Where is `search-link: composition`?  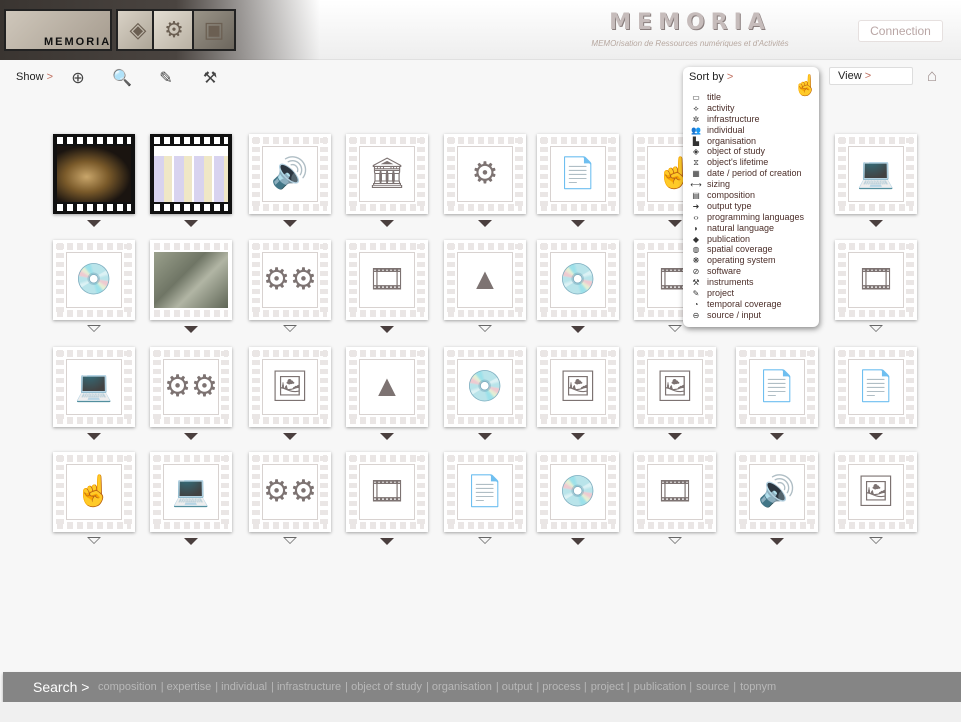
search-link: composition is located at coordinates (127, 687).